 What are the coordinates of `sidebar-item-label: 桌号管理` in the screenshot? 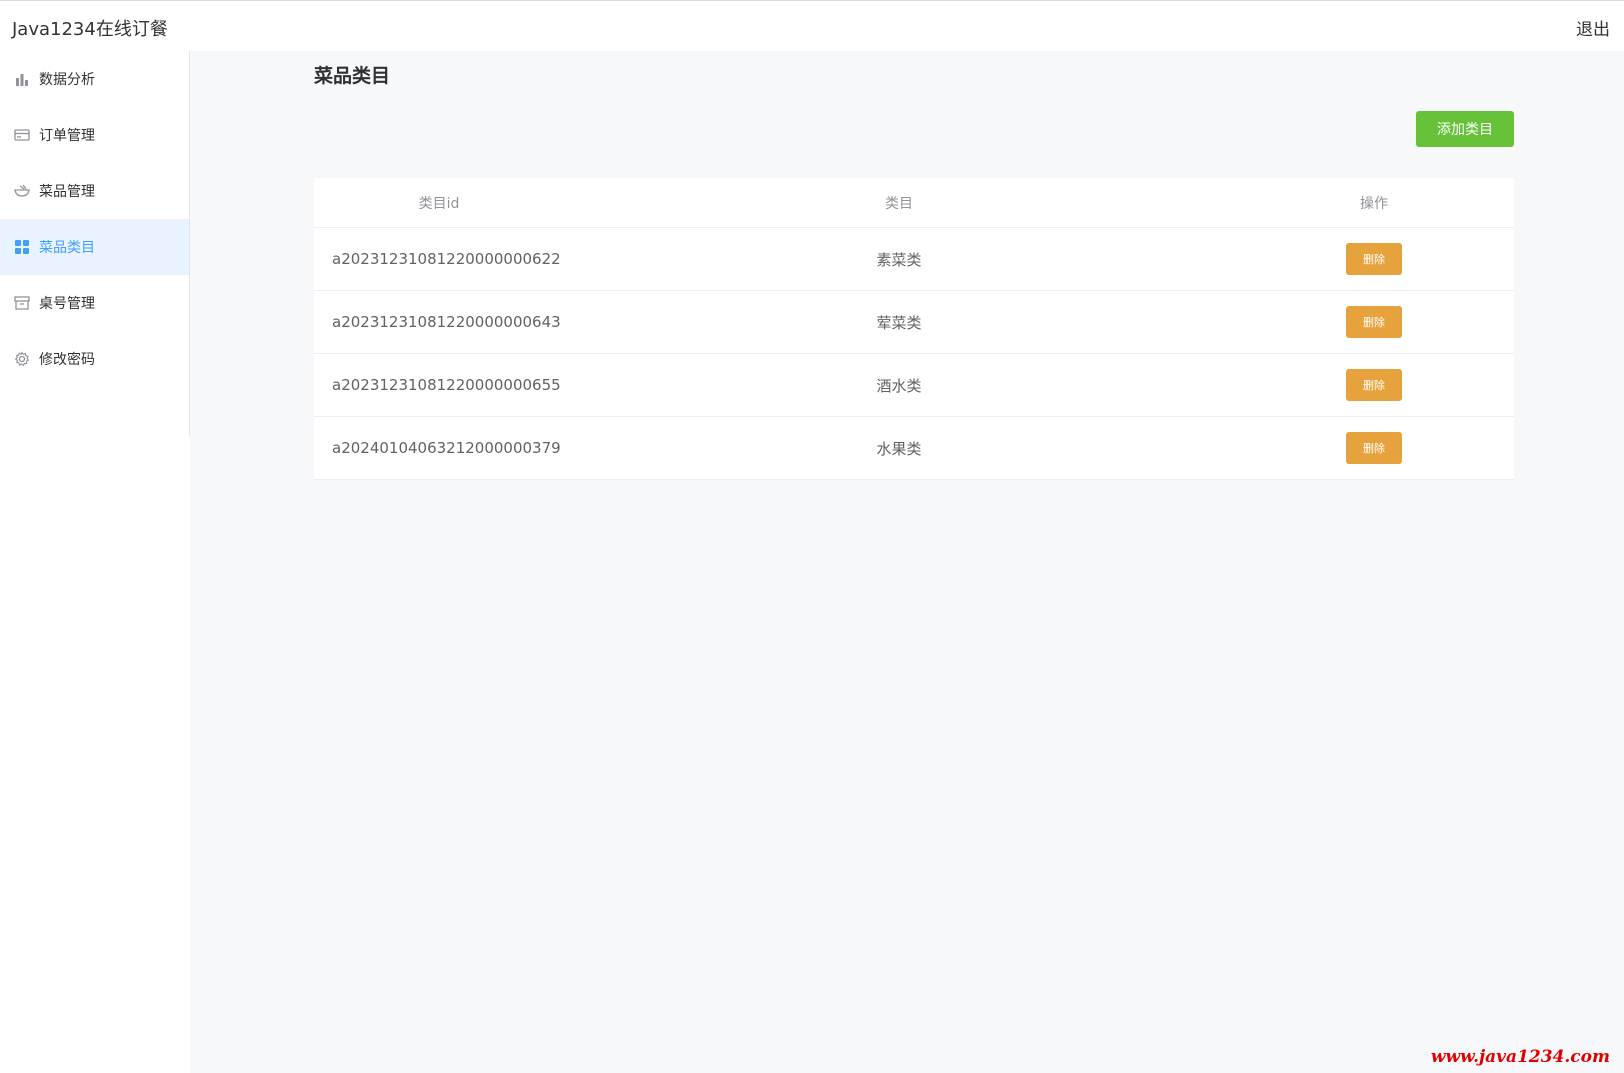 It's located at (67, 304).